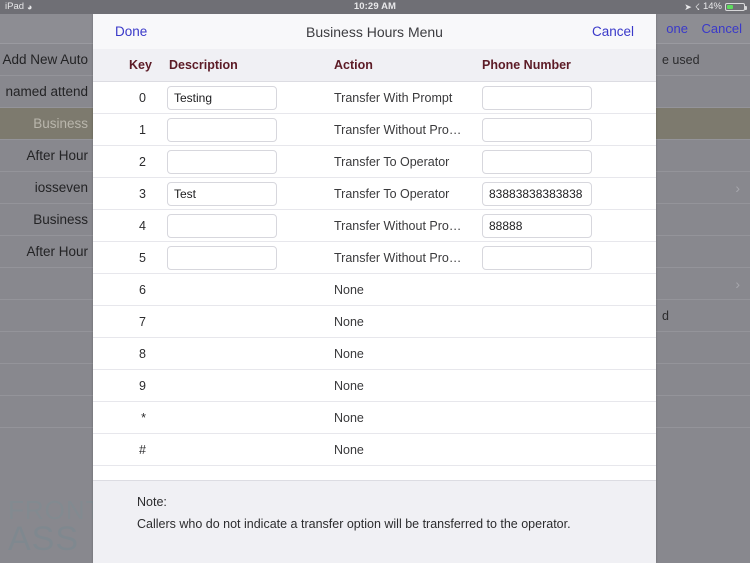 The image size is (750, 563). I want to click on cell-key: 0, so click(142, 98).